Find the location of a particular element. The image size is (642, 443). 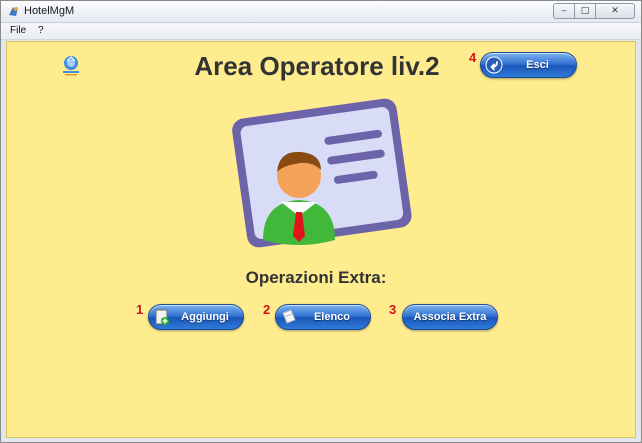

associate-badge: 3 is located at coordinates (393, 309).